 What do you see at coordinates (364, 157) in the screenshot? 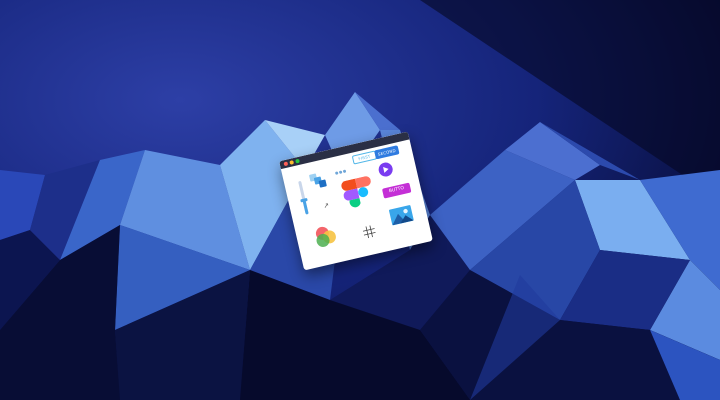
I see `first-button: FIRST` at bounding box center [364, 157].